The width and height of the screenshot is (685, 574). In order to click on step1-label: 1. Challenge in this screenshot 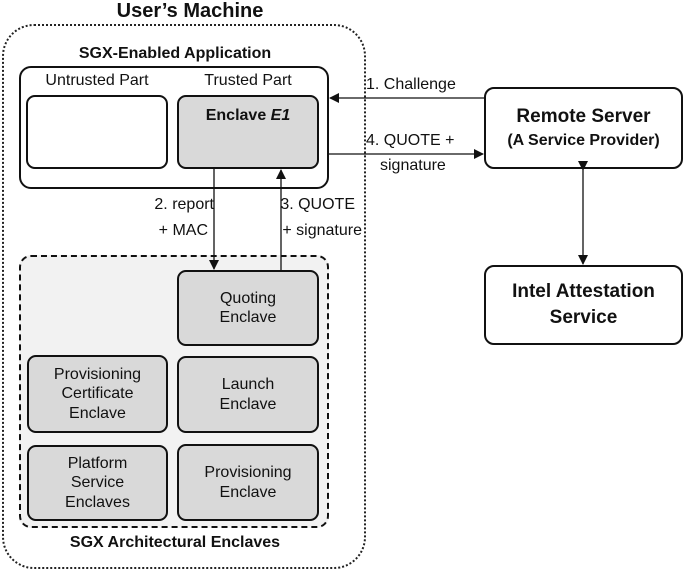, I will do `click(411, 84)`.